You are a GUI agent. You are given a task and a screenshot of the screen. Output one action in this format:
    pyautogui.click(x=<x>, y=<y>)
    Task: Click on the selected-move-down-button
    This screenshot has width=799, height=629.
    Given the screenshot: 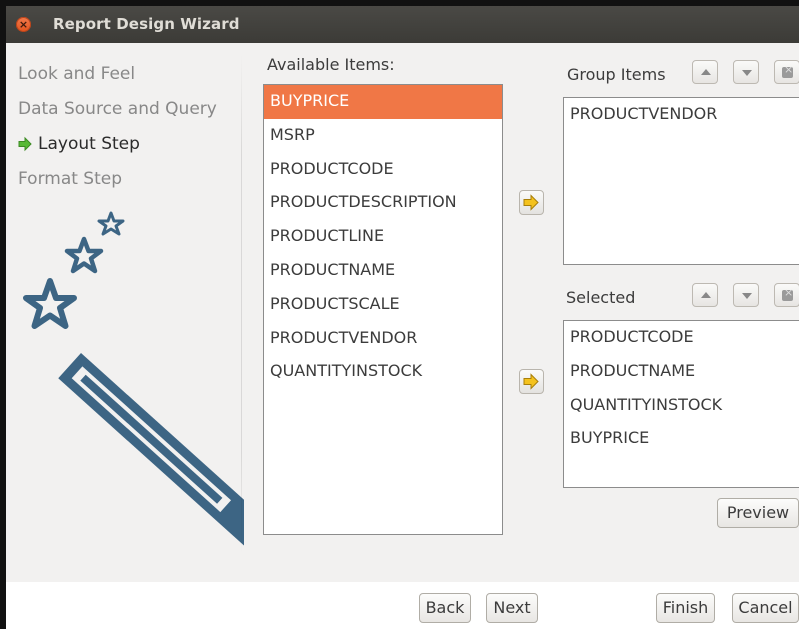 What is the action you would take?
    pyautogui.click(x=746, y=295)
    